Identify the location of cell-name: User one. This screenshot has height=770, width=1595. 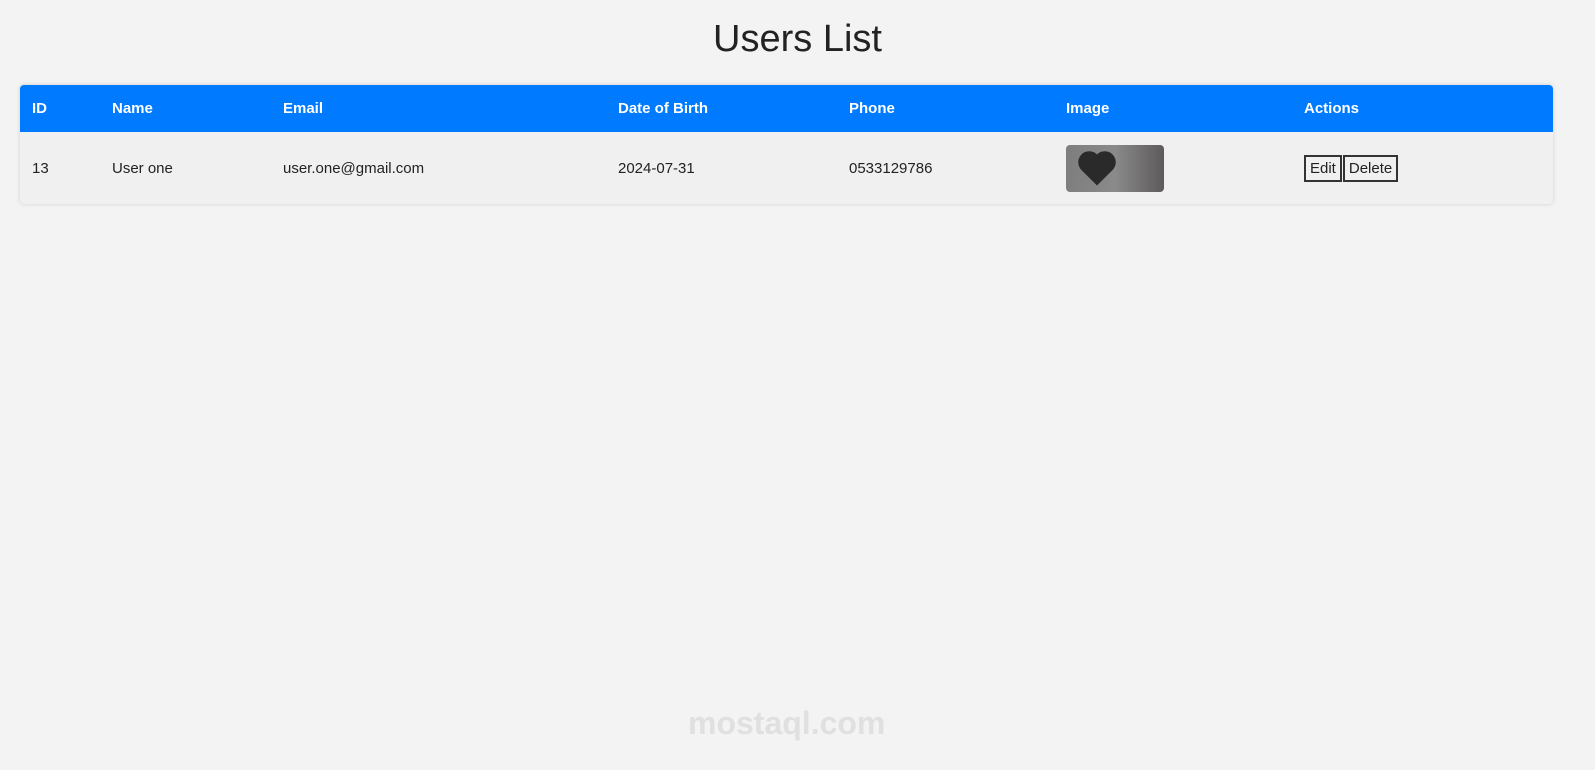
(142, 168).